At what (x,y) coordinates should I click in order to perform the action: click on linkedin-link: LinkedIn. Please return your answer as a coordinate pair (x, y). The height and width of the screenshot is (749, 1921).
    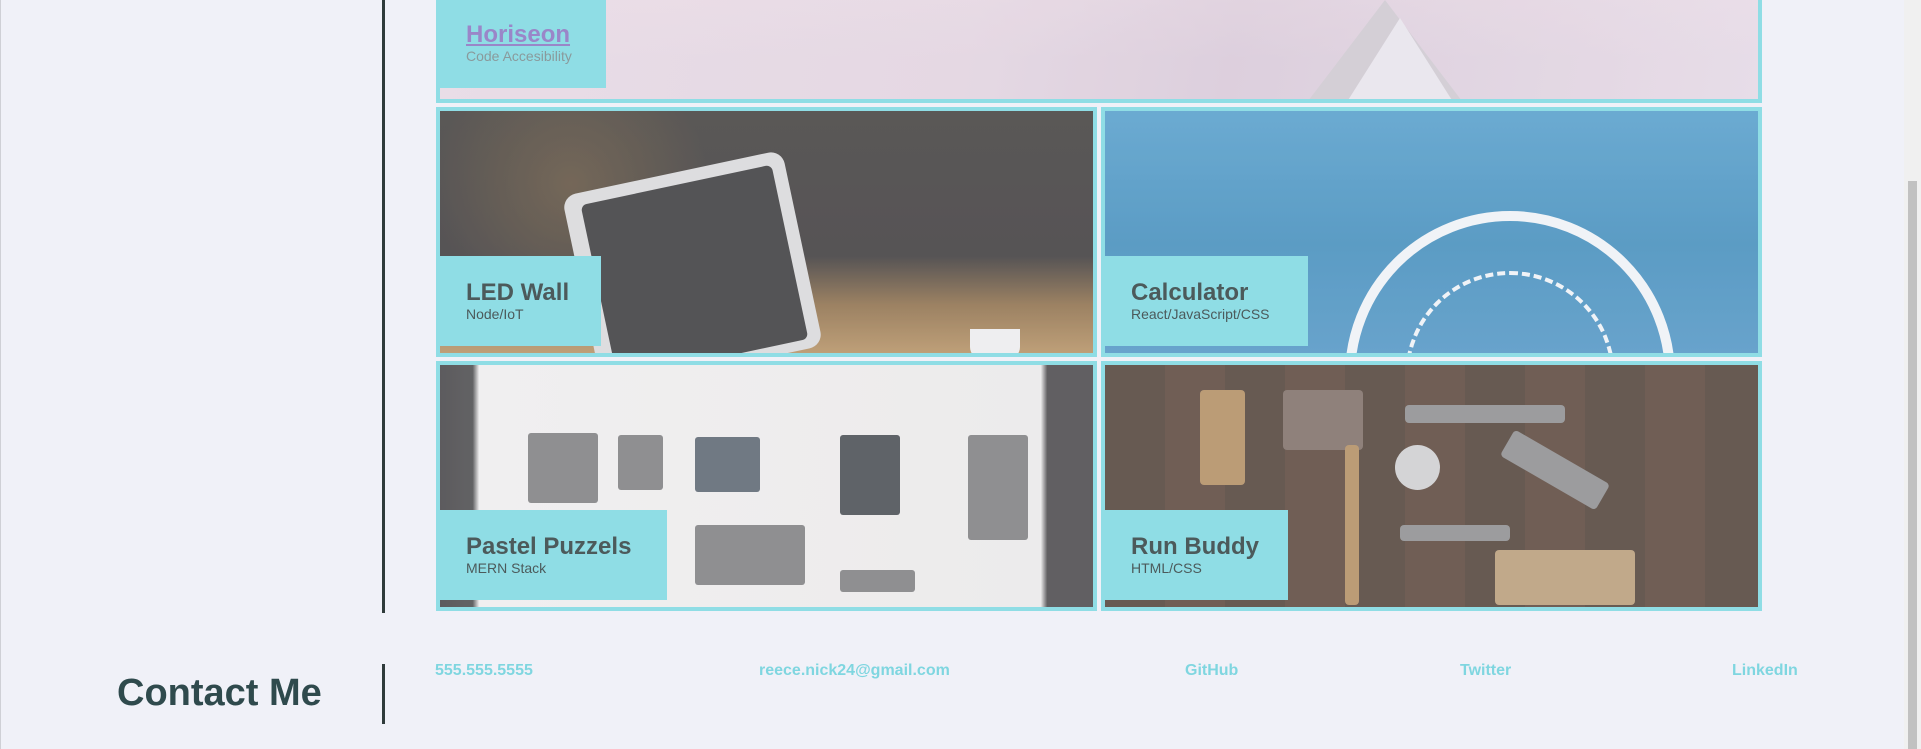
    Looking at the image, I should click on (1765, 671).